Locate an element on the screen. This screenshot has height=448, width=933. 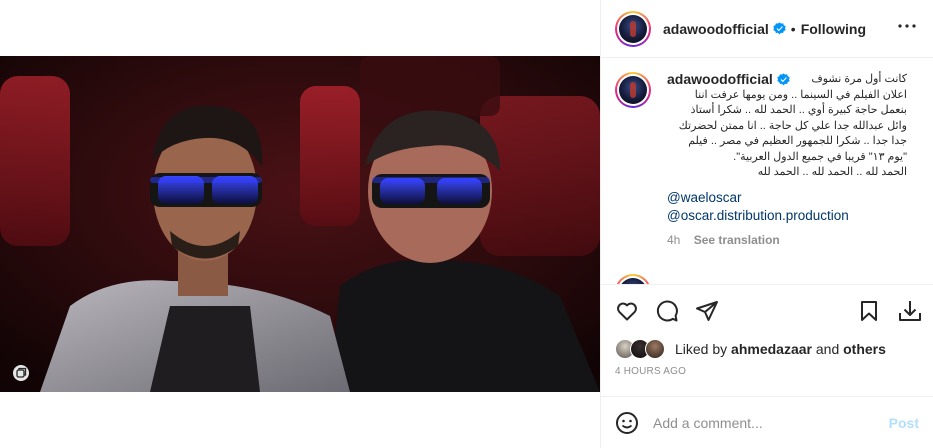
others-link: others is located at coordinates (864, 349).